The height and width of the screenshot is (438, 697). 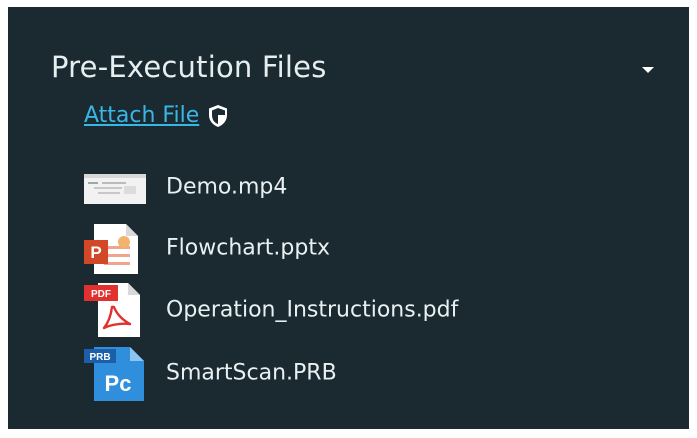 What do you see at coordinates (648, 70) in the screenshot?
I see `caret-down-icon` at bounding box center [648, 70].